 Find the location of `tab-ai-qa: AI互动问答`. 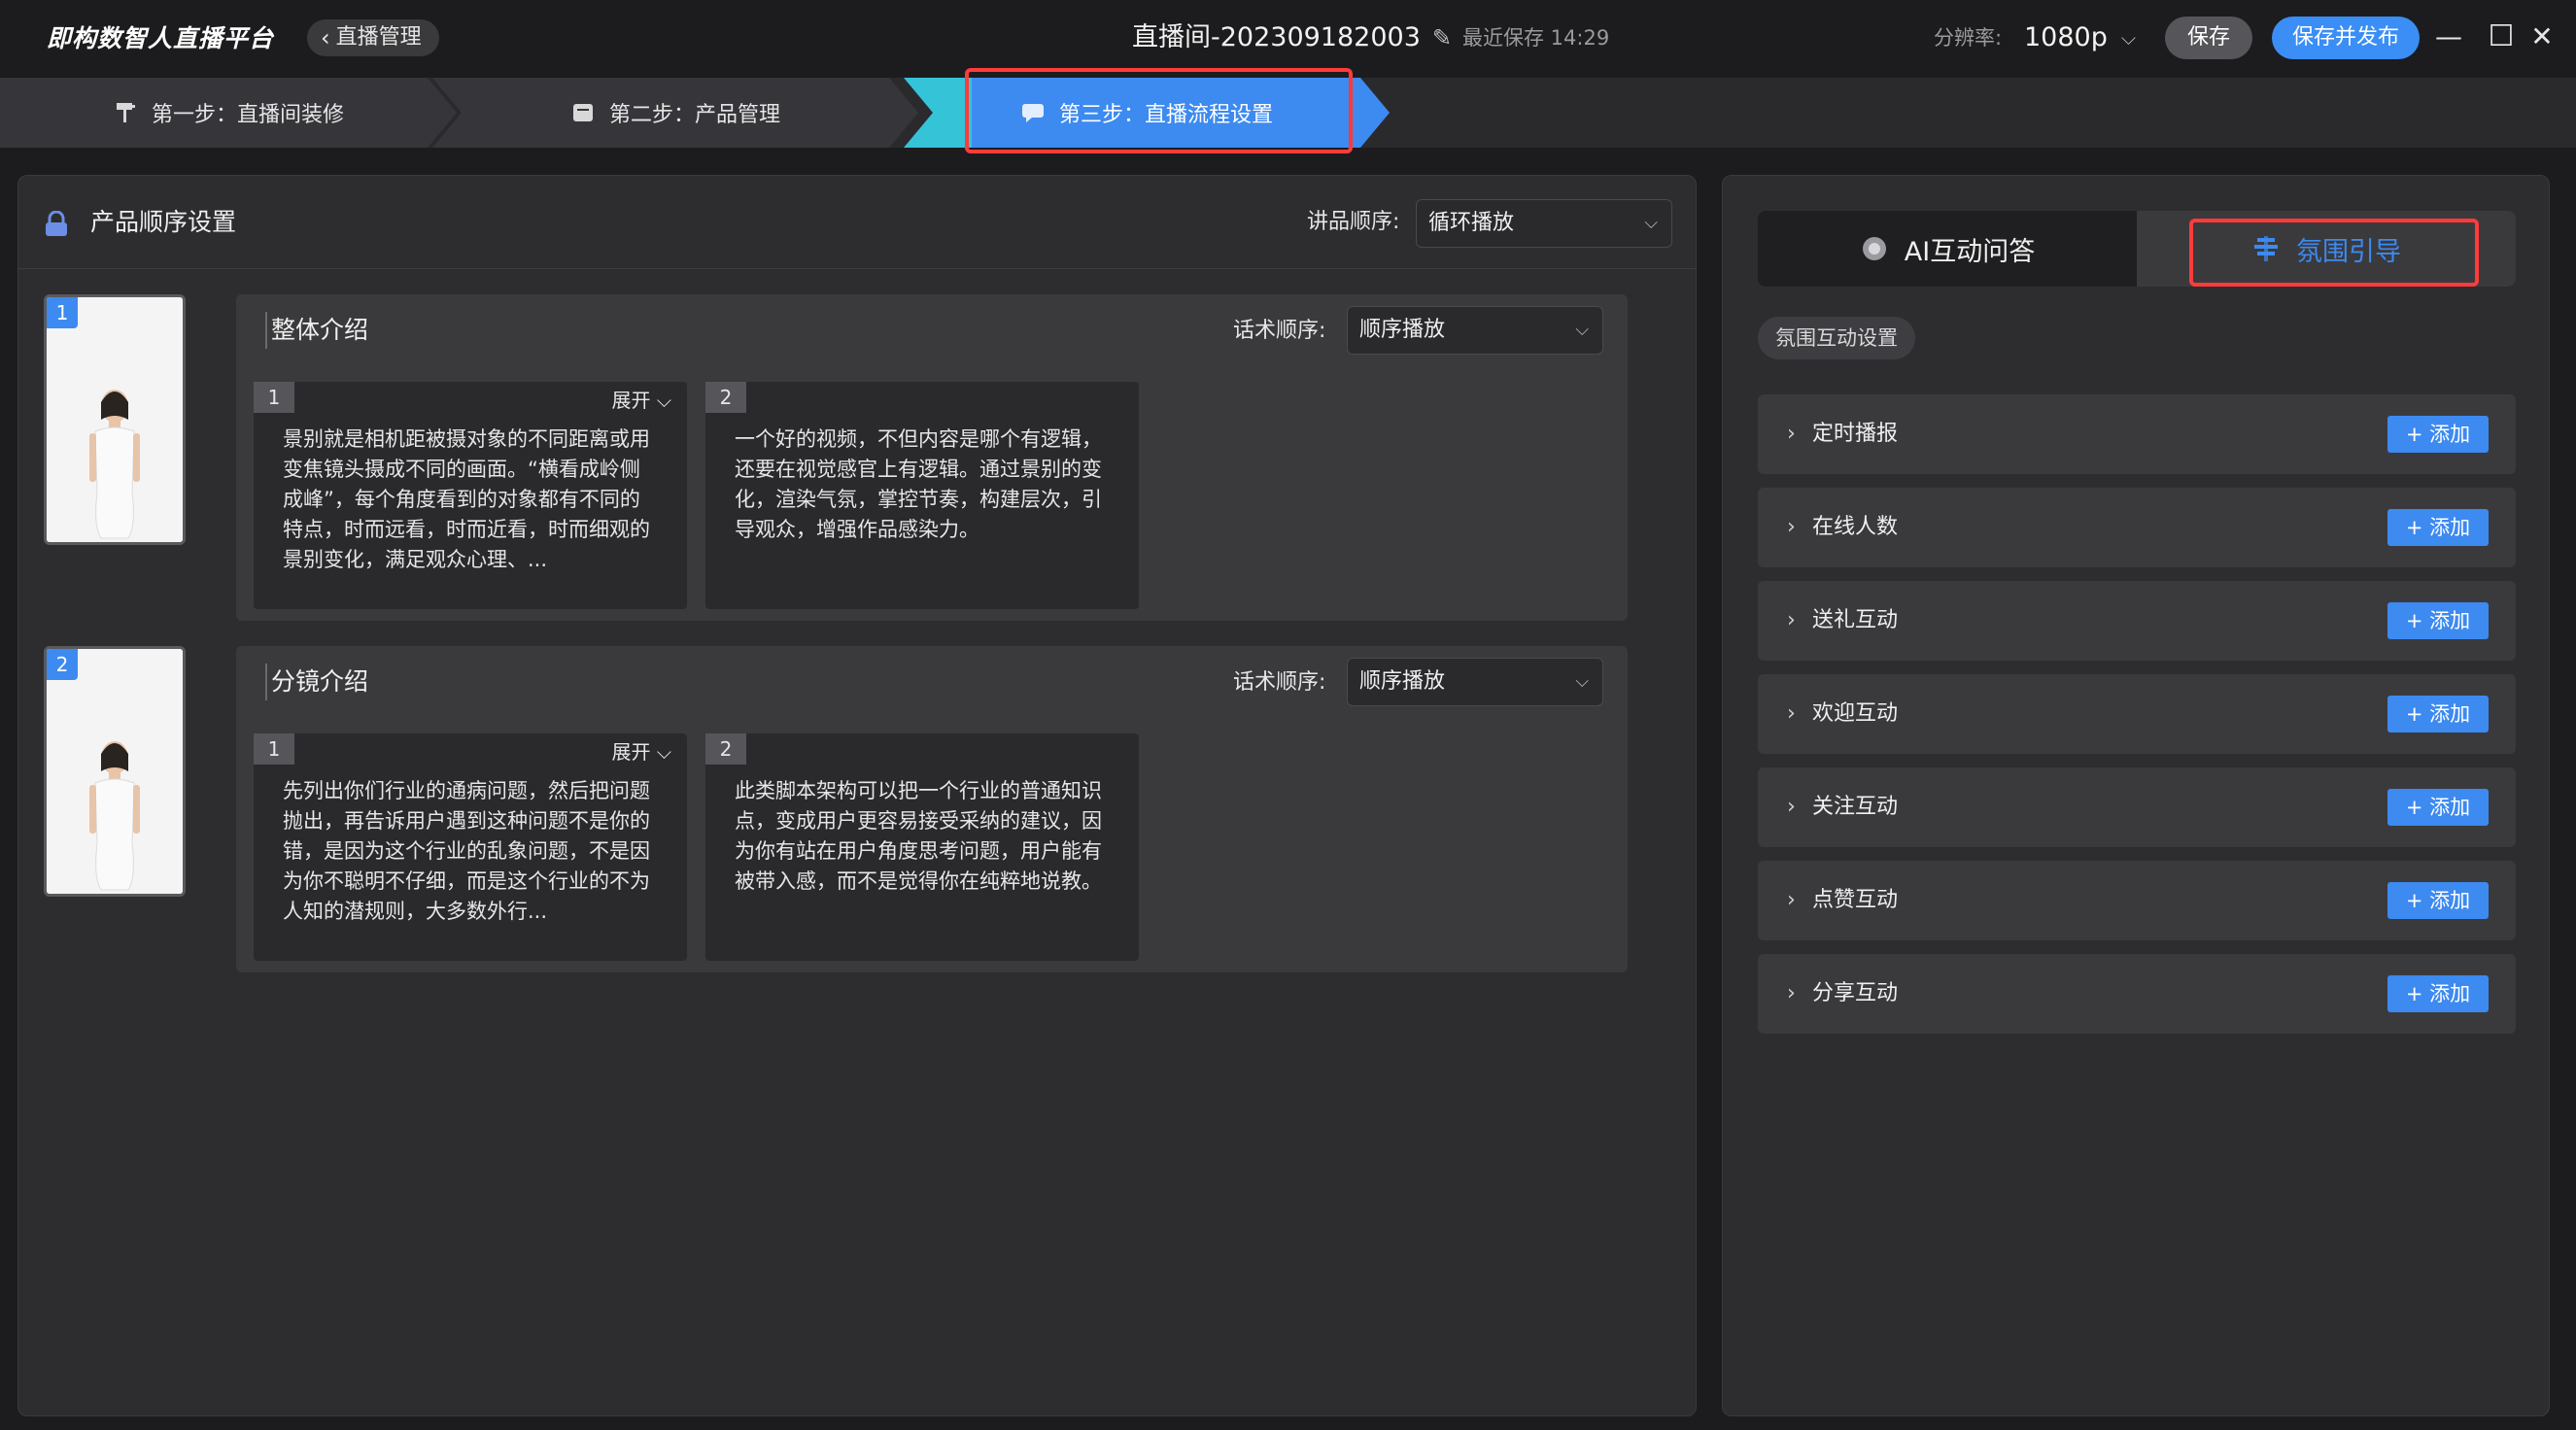

tab-ai-qa: AI互动问答 is located at coordinates (1947, 249).